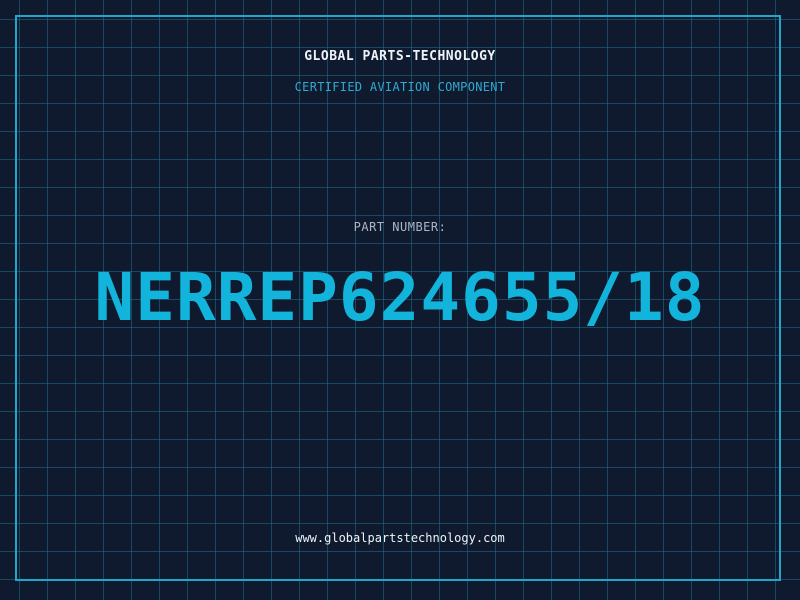  What do you see at coordinates (400, 538) in the screenshot?
I see `website-url: www.globalpartstechnology.com` at bounding box center [400, 538].